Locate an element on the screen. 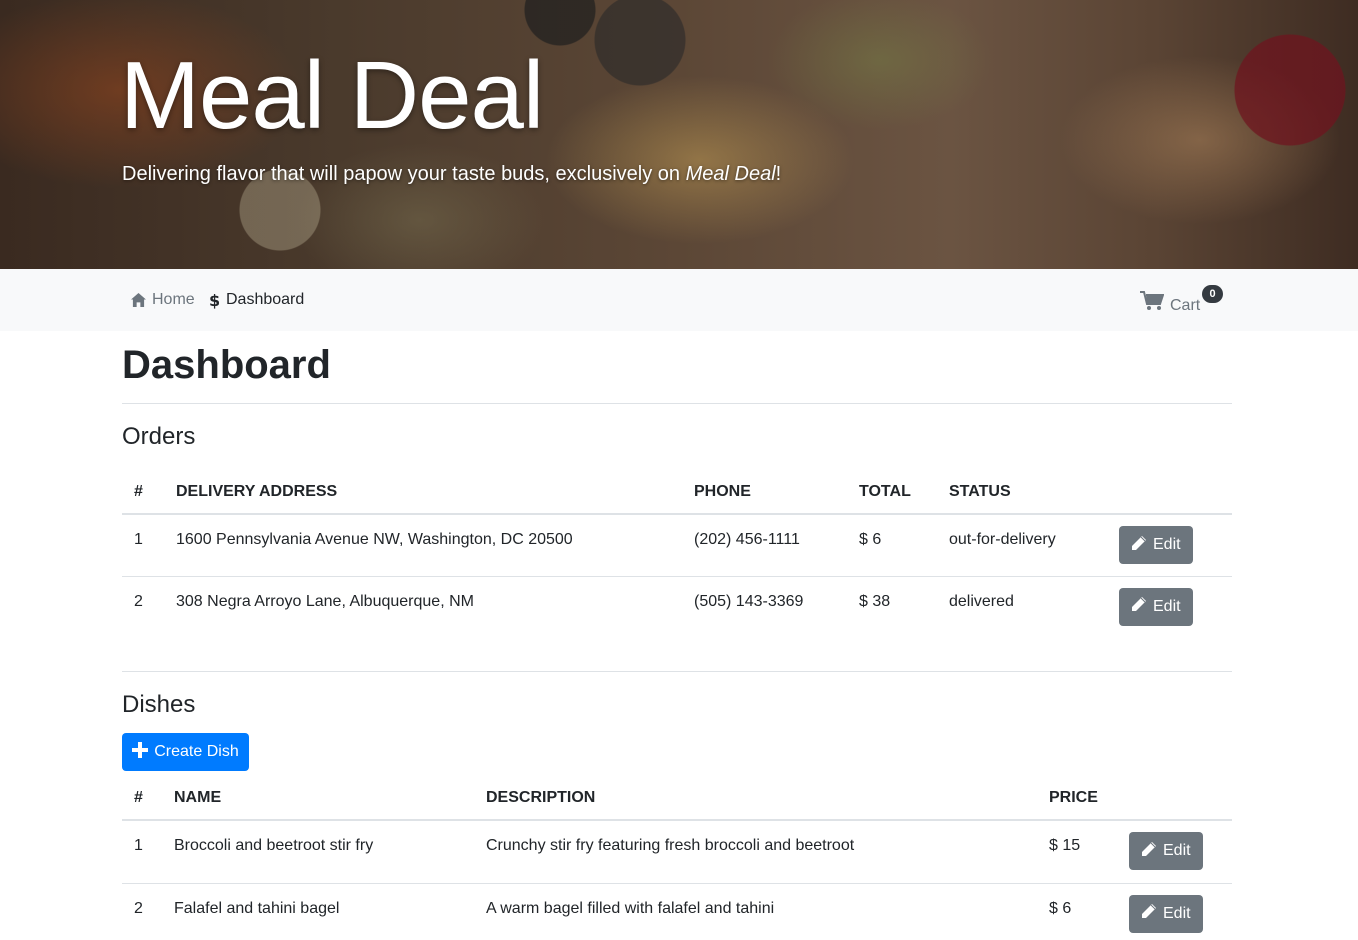 This screenshot has width=1358, height=940. dollar-icon: $ is located at coordinates (214, 300).